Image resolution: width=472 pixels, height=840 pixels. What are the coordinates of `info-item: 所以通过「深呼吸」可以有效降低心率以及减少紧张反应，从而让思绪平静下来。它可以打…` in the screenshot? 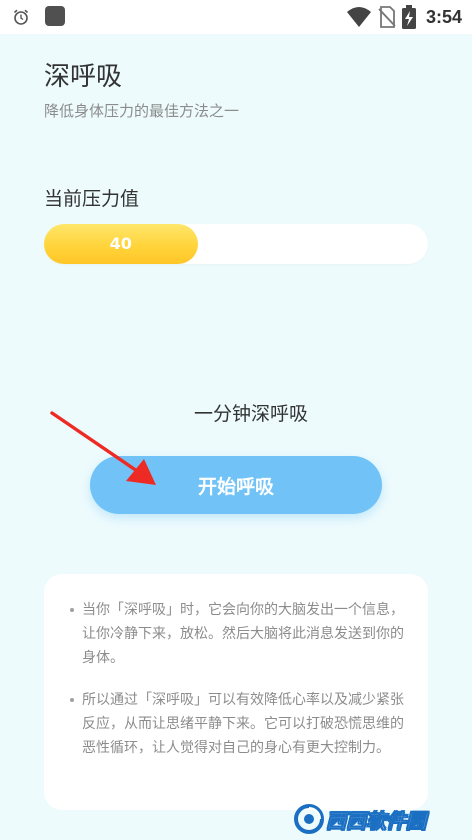 It's located at (239, 724).